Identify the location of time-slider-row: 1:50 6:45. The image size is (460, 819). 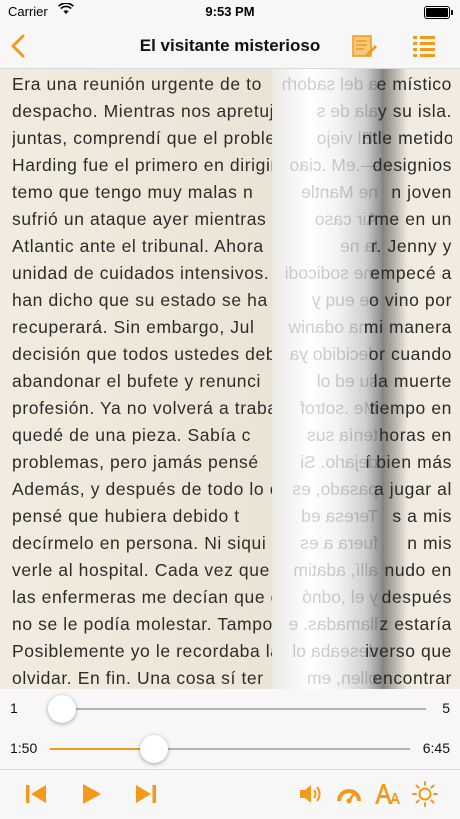
(230, 749).